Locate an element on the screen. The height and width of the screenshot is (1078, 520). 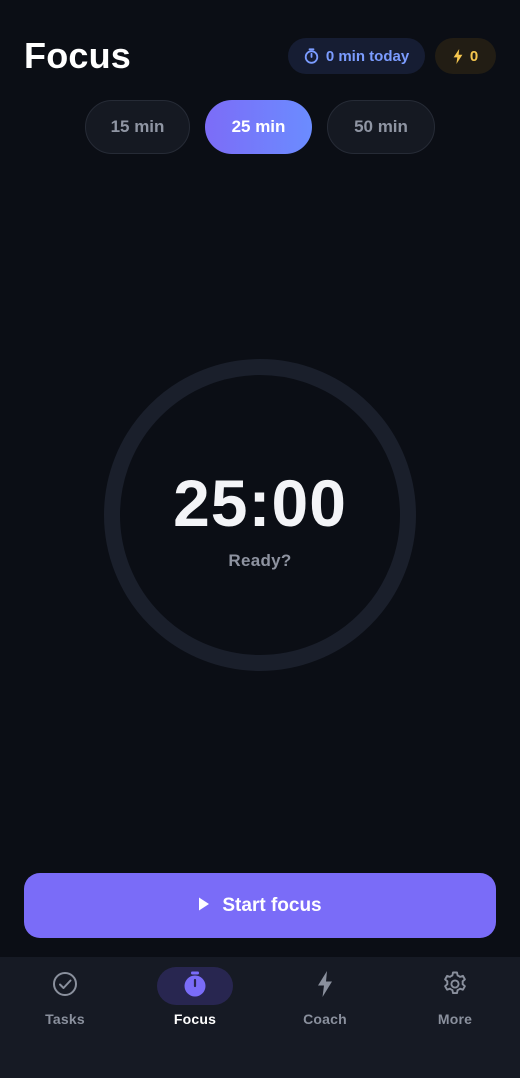
streak-count: 0 is located at coordinates (474, 56).